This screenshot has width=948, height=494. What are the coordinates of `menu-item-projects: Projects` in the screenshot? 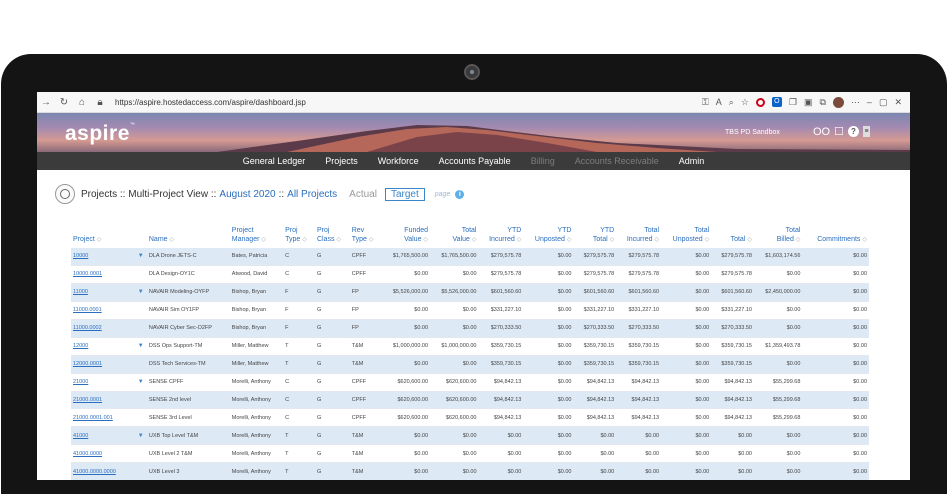 It's located at (341, 161).